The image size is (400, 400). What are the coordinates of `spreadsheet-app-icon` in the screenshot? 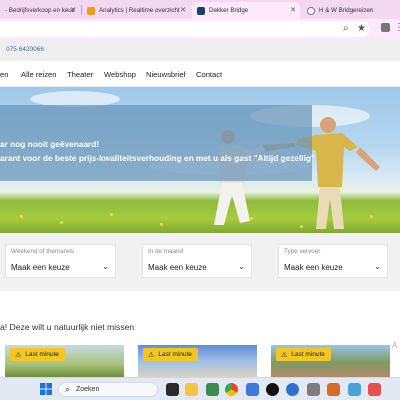 It's located at (212, 389).